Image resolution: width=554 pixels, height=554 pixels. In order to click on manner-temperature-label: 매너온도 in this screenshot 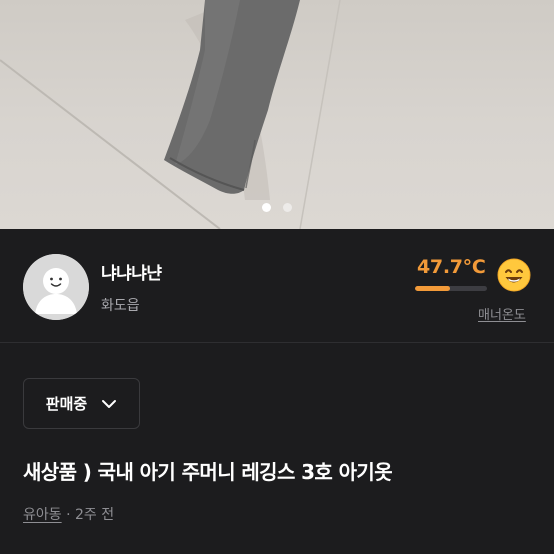, I will do `click(502, 313)`.